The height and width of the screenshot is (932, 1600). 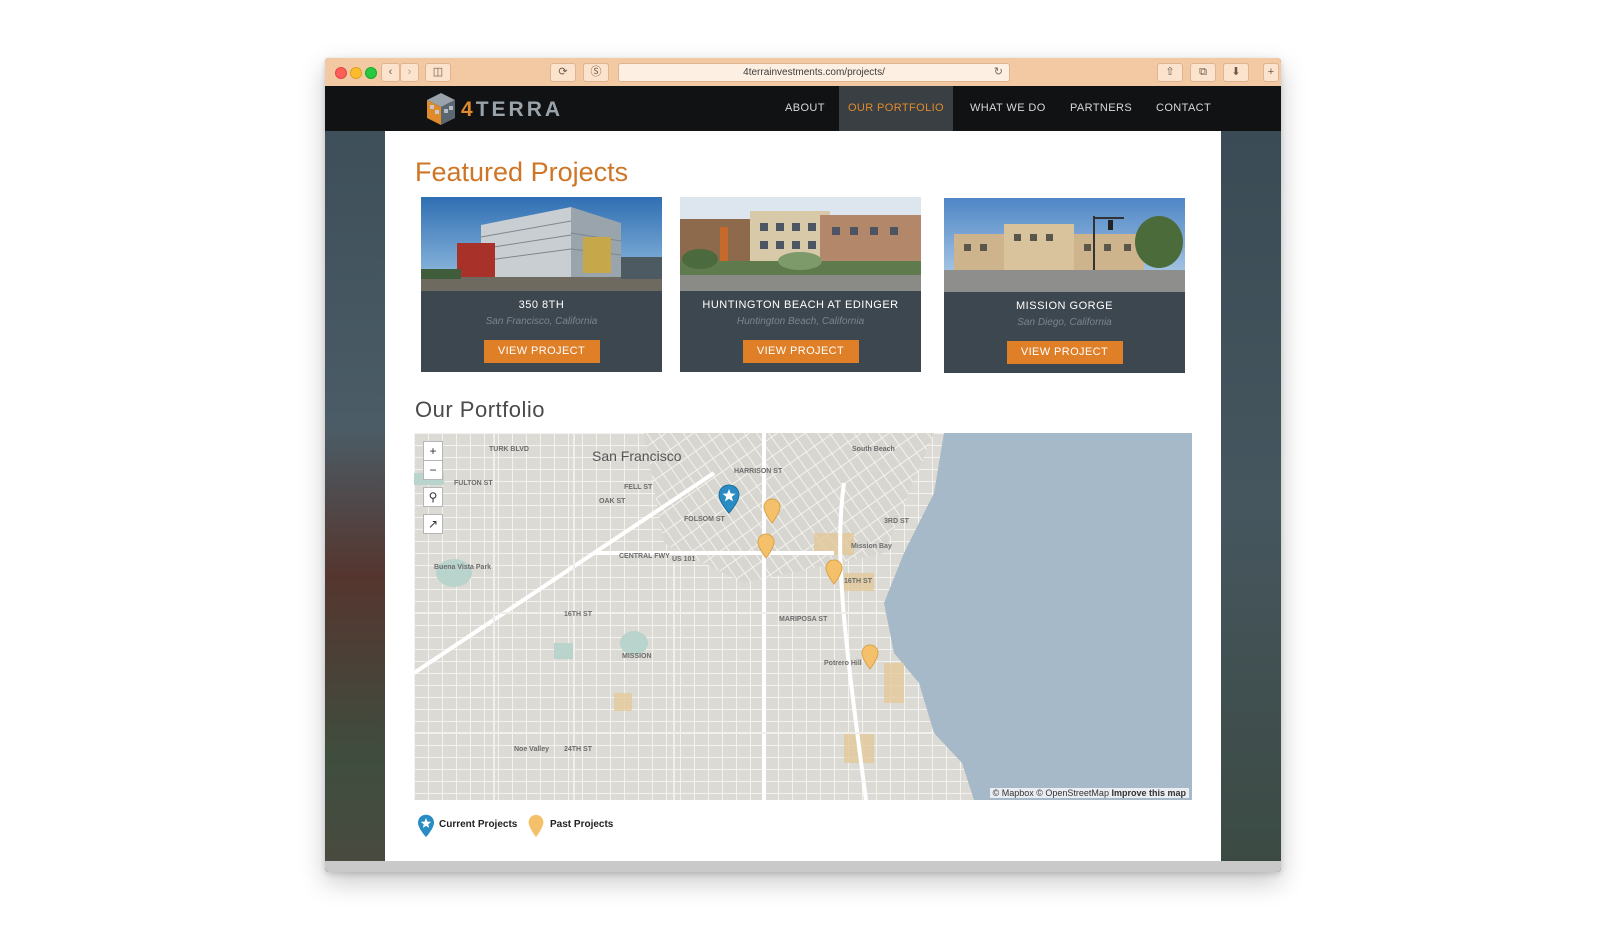 What do you see at coordinates (1170, 72) in the screenshot?
I see `share-icon: ⇧` at bounding box center [1170, 72].